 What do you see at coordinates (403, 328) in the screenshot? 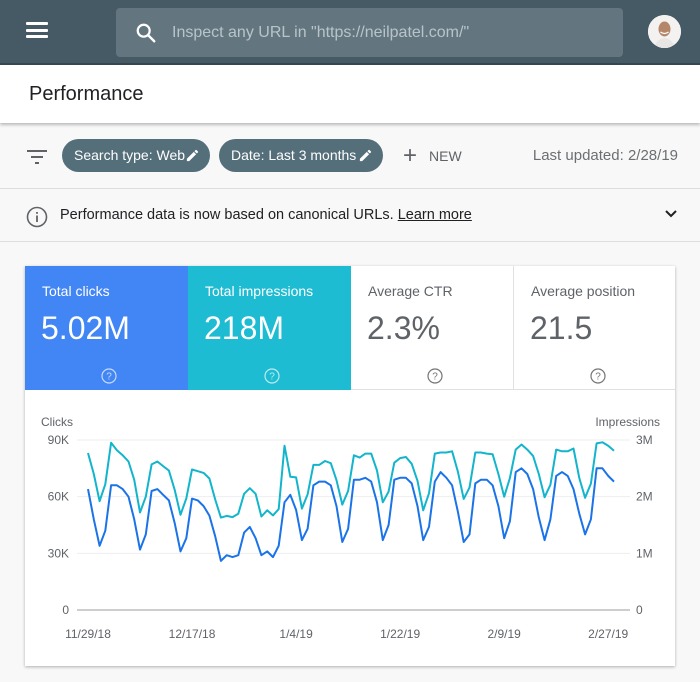
I see `metric-value: 2.3%` at bounding box center [403, 328].